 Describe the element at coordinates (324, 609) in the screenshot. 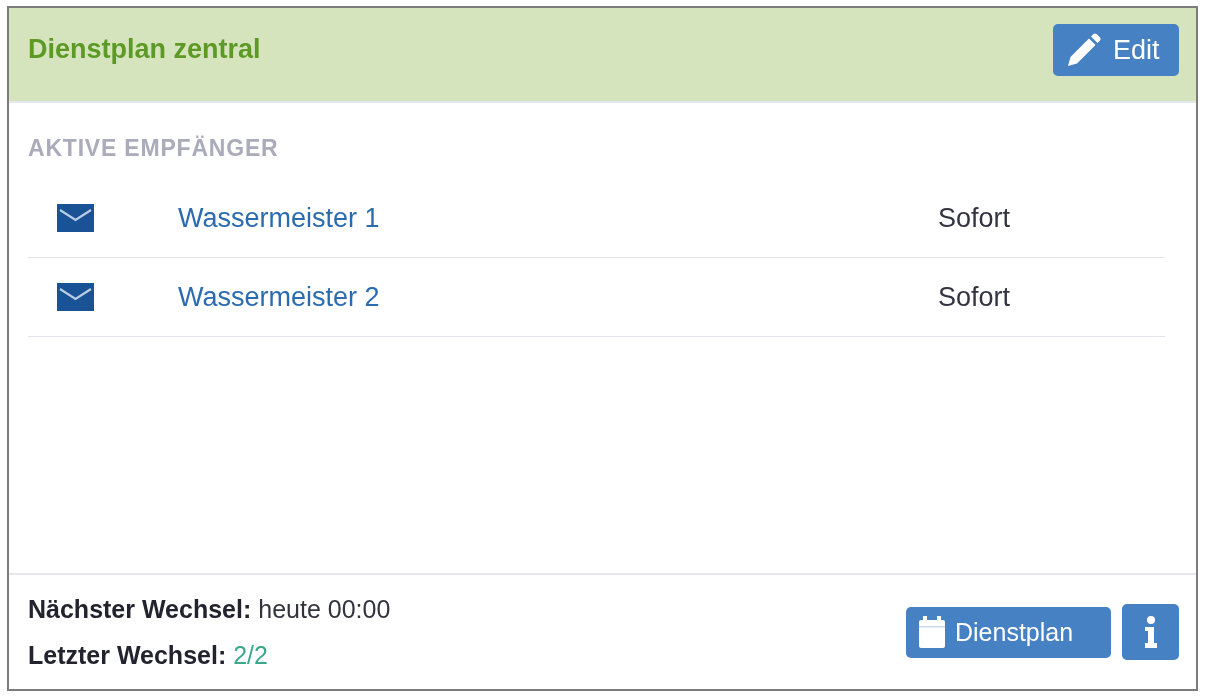

I see `info-value: heute 00:00` at that location.